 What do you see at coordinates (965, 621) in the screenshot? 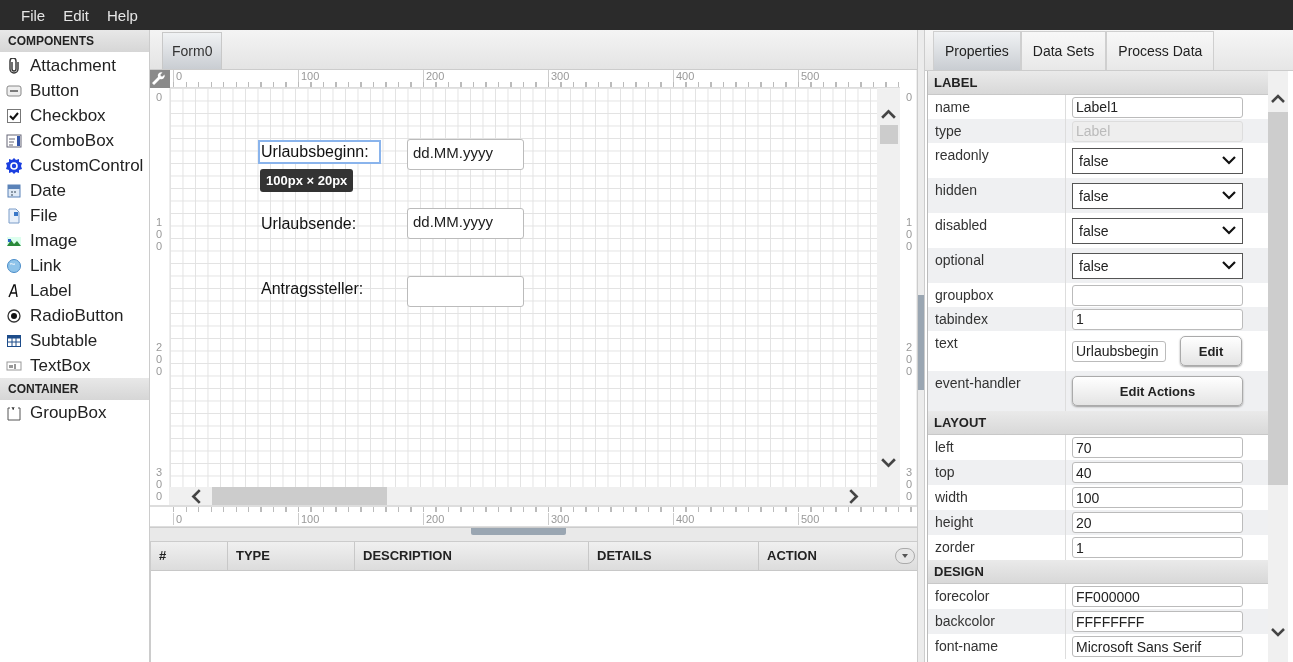
I see `property-name: backcolor` at bounding box center [965, 621].